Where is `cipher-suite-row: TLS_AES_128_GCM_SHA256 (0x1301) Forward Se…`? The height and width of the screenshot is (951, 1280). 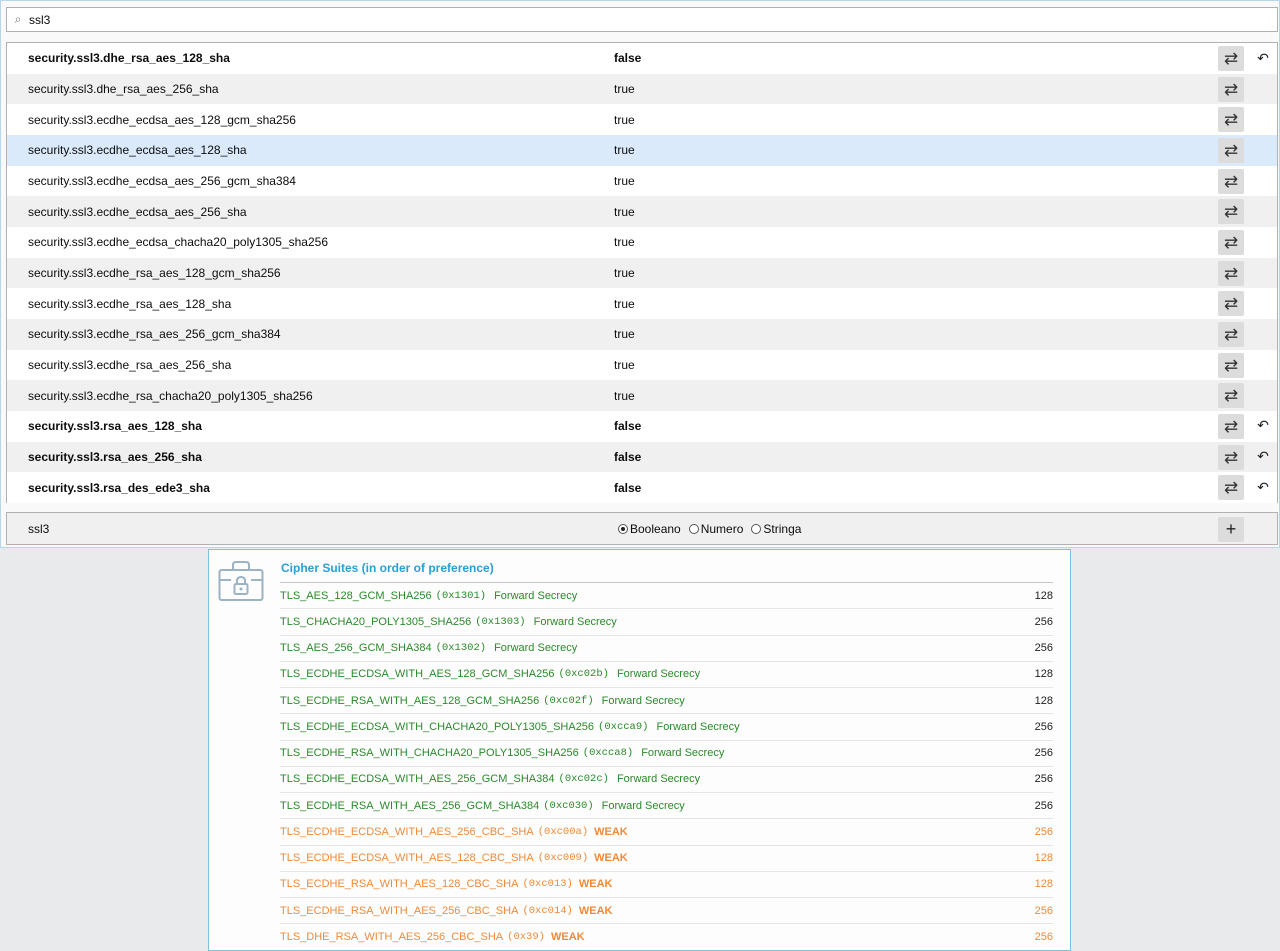 cipher-suite-row: TLS_AES_128_GCM_SHA256 (0x1301) Forward Se… is located at coordinates (666, 596).